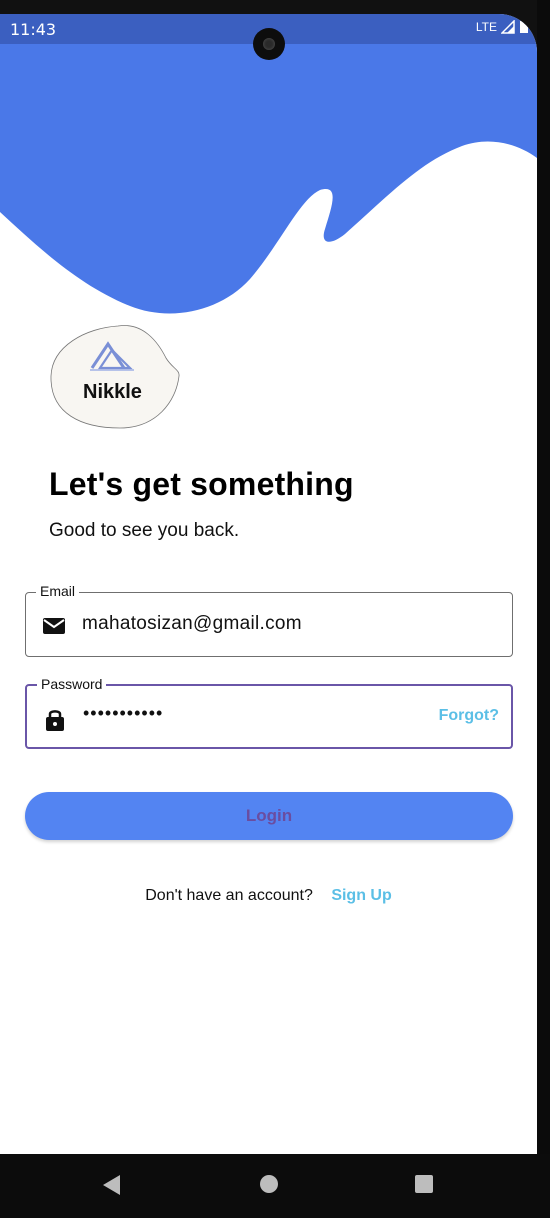  I want to click on page-title: Let's get something, so click(201, 484).